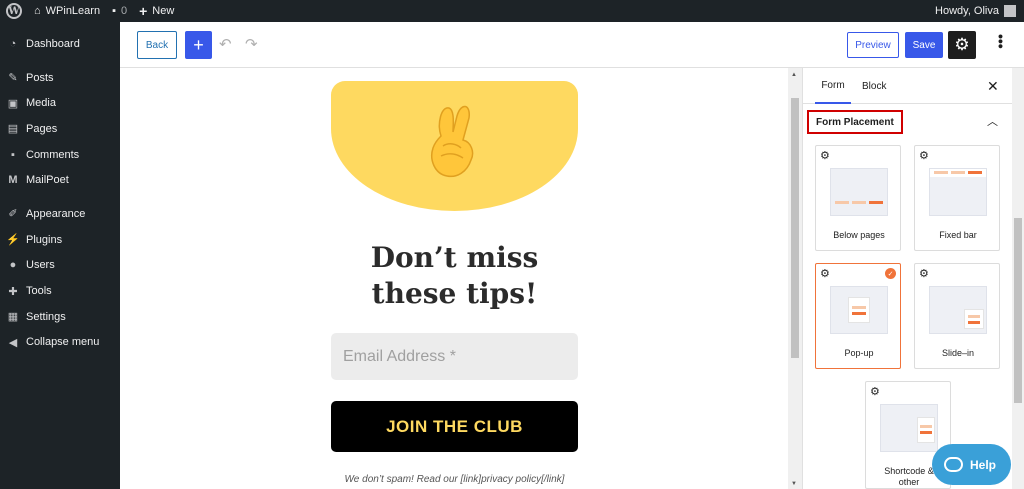 The height and width of the screenshot is (489, 1024). I want to click on settings-icon: ▦, so click(13, 317).